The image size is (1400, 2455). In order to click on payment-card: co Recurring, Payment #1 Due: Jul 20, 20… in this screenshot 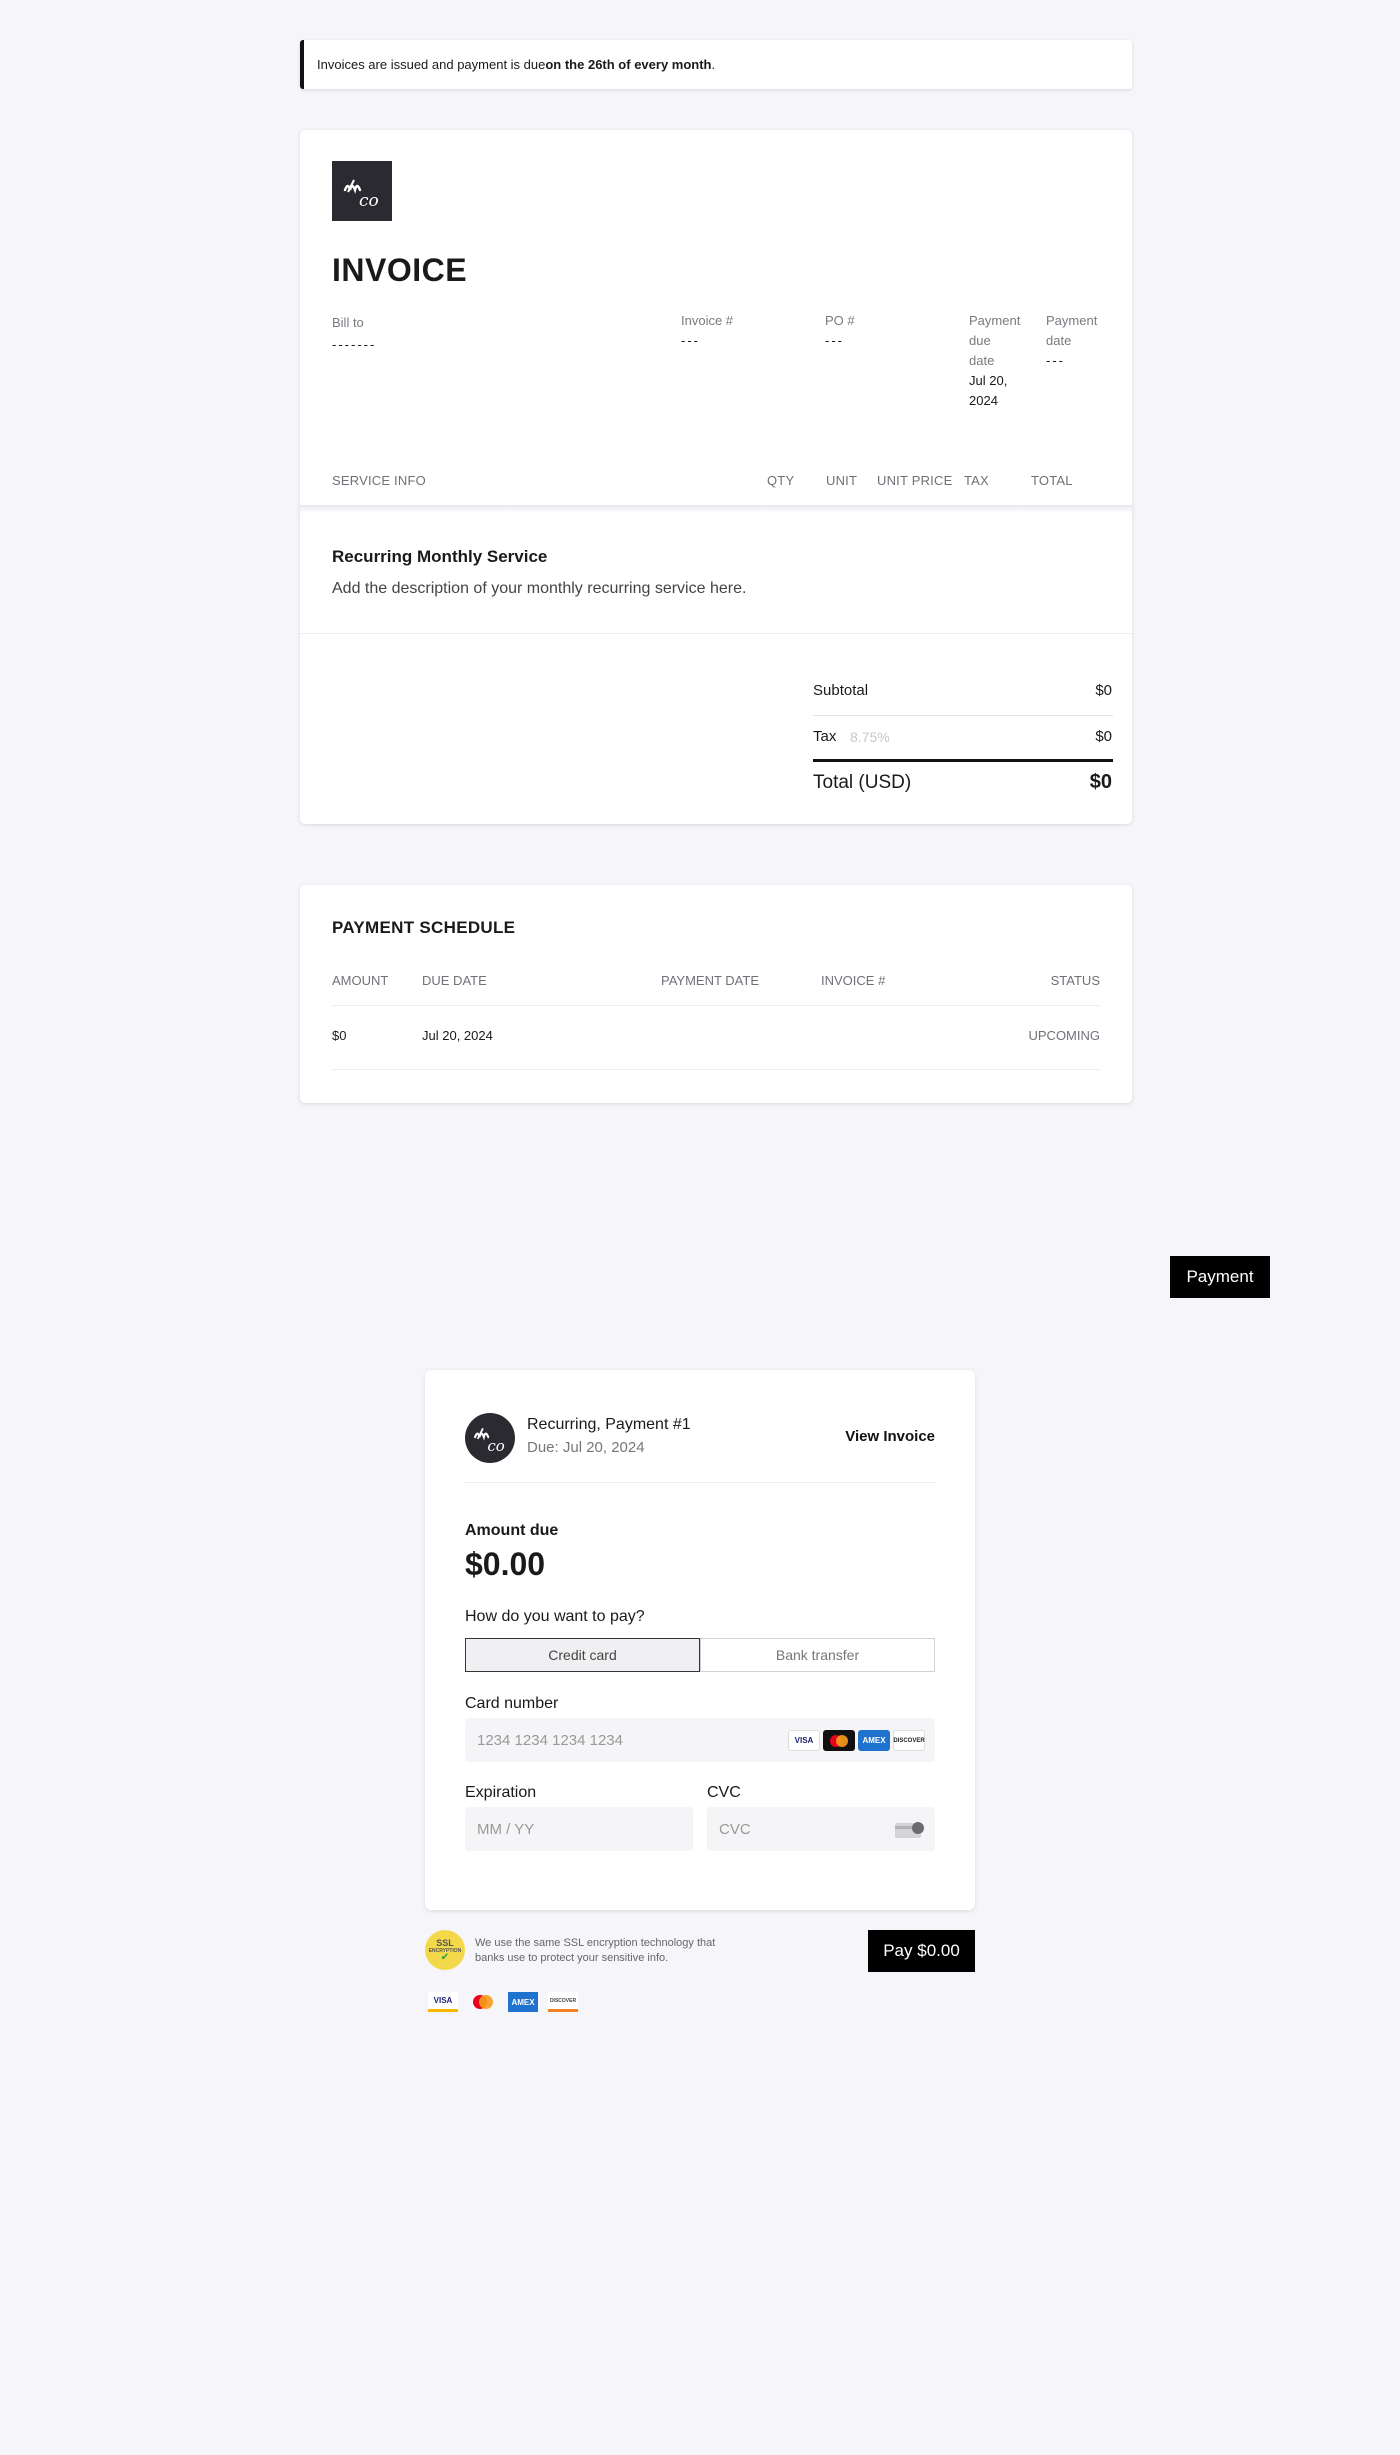, I will do `click(700, 1640)`.